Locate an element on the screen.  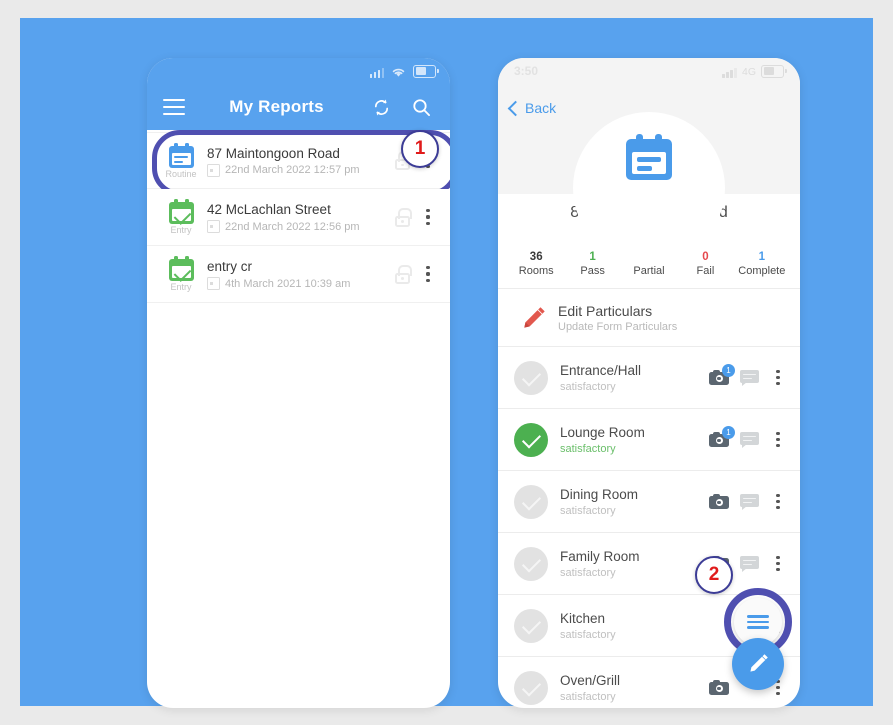
room-name: Oven/Grill is located at coordinates (590, 680).